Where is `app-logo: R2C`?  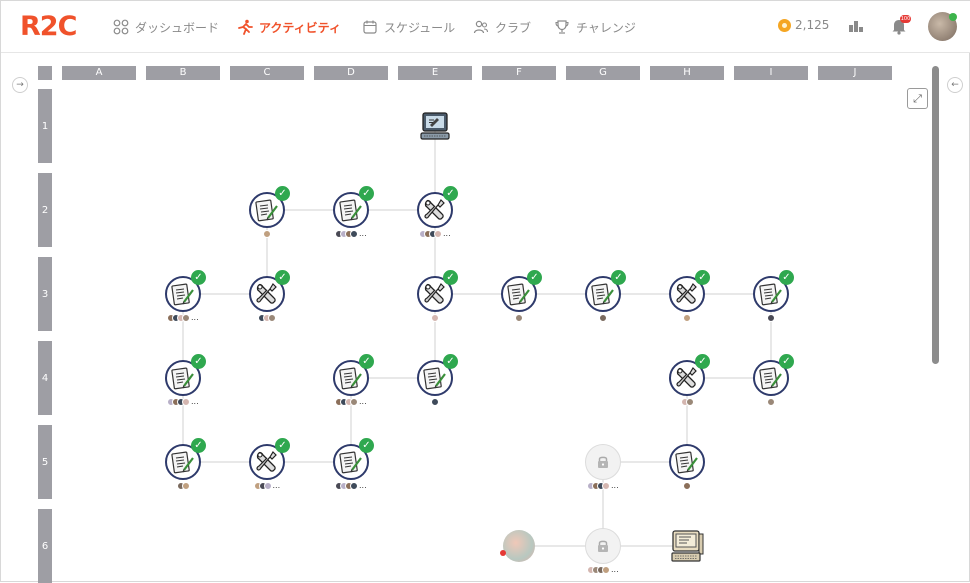 app-logo: R2C is located at coordinates (48, 26).